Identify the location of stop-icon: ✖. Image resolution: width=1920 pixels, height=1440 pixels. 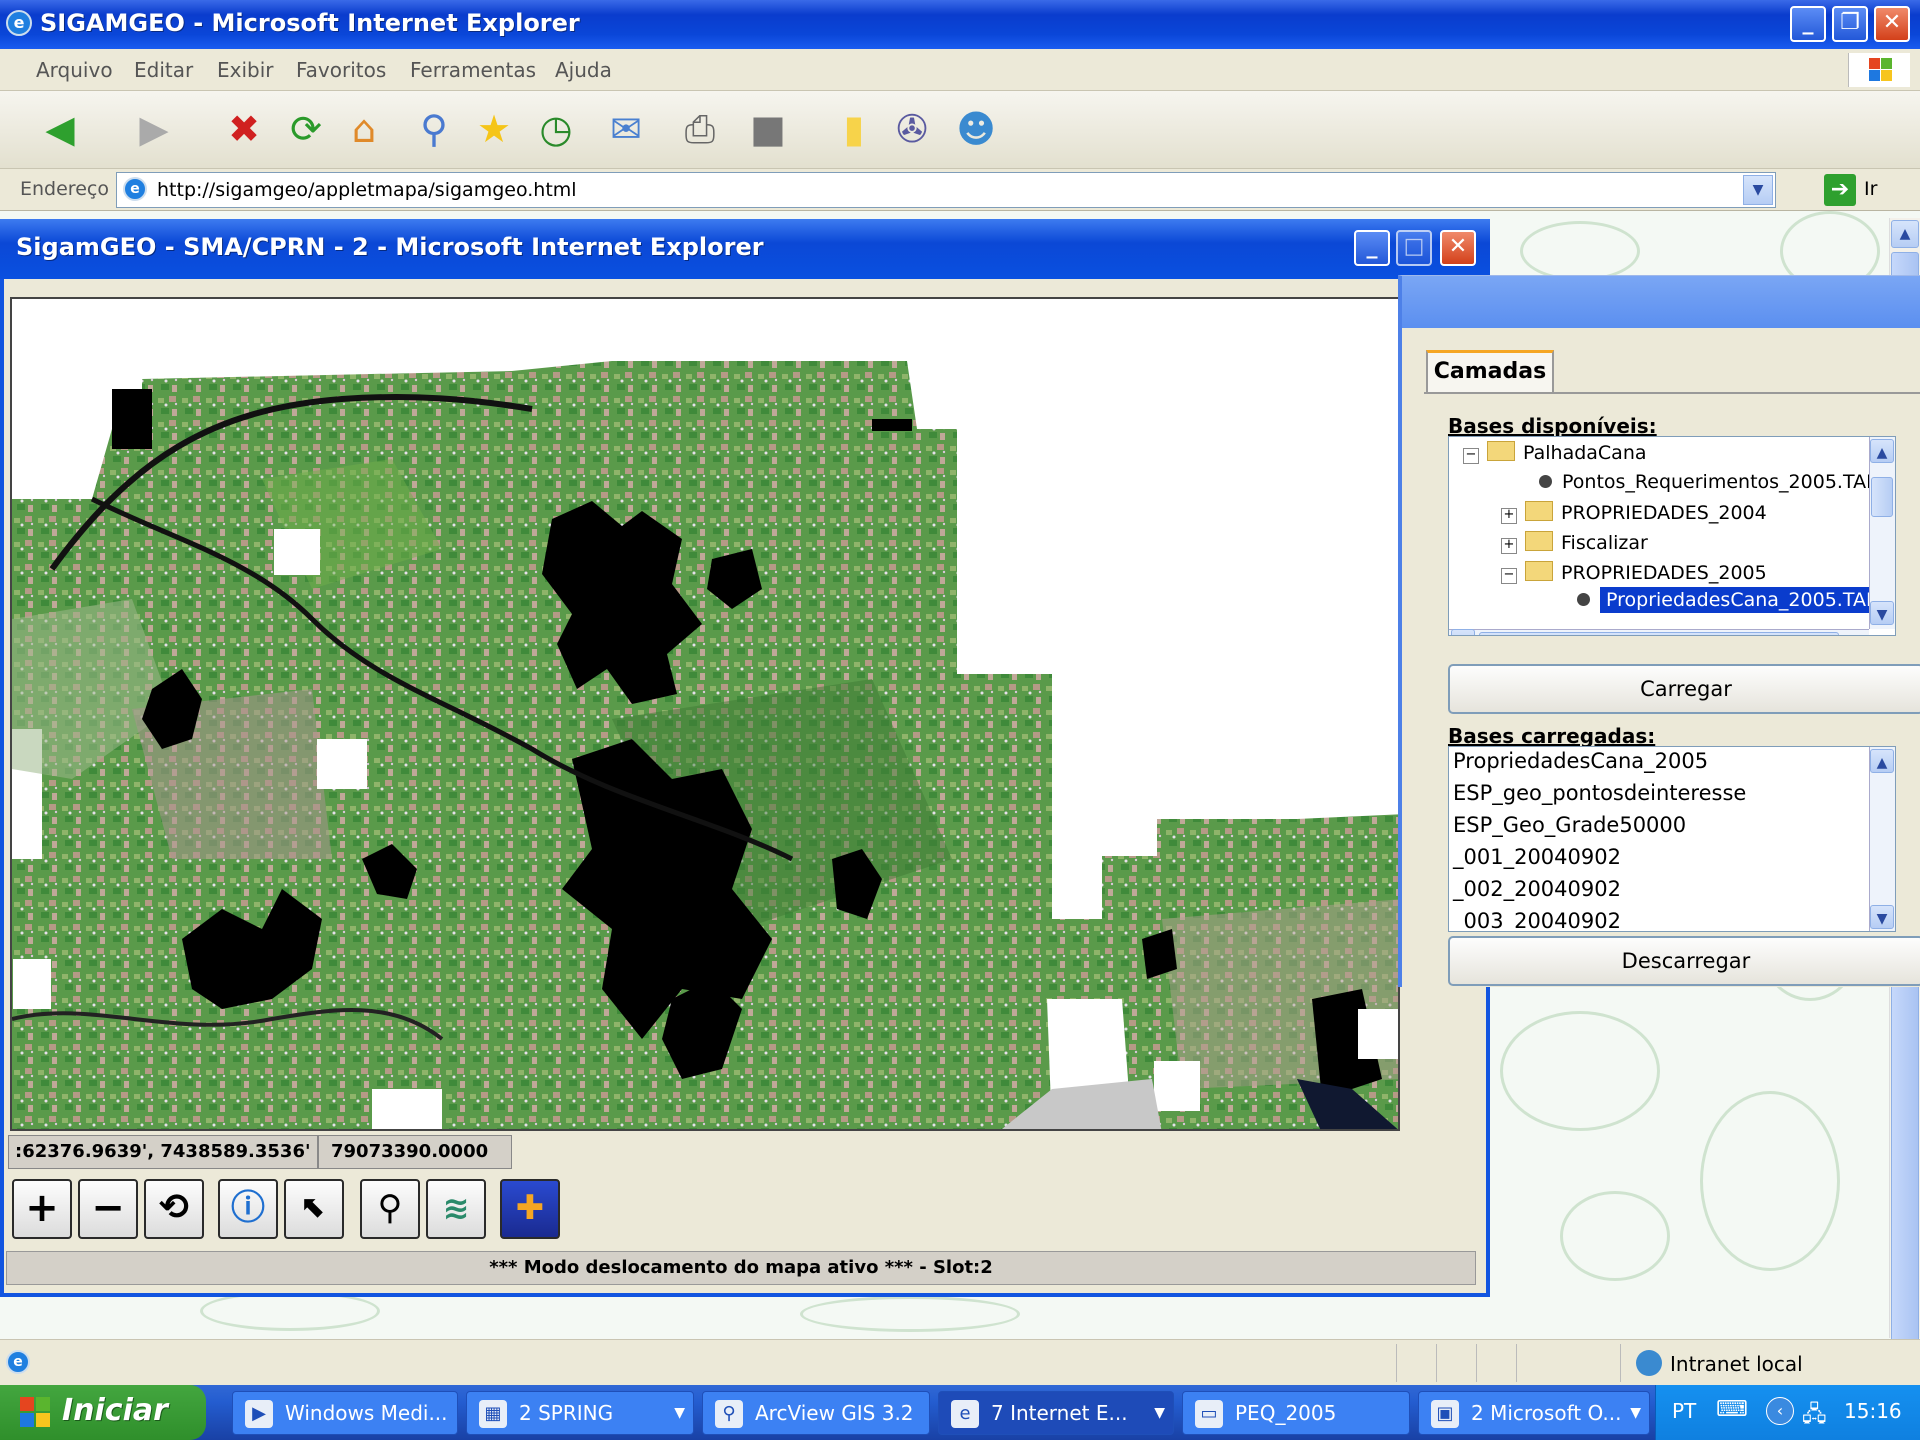
(244, 129).